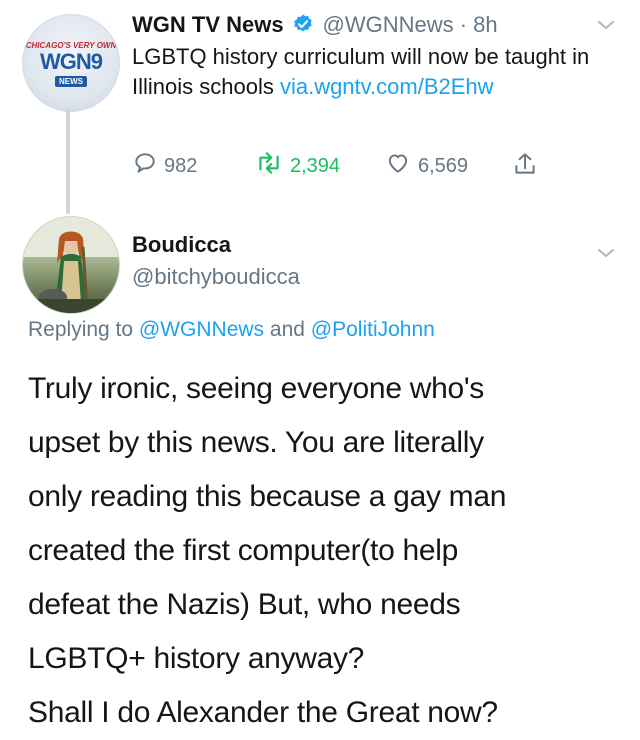 The height and width of the screenshot is (740, 640). I want to click on boudicca-avatar, so click(71, 265).